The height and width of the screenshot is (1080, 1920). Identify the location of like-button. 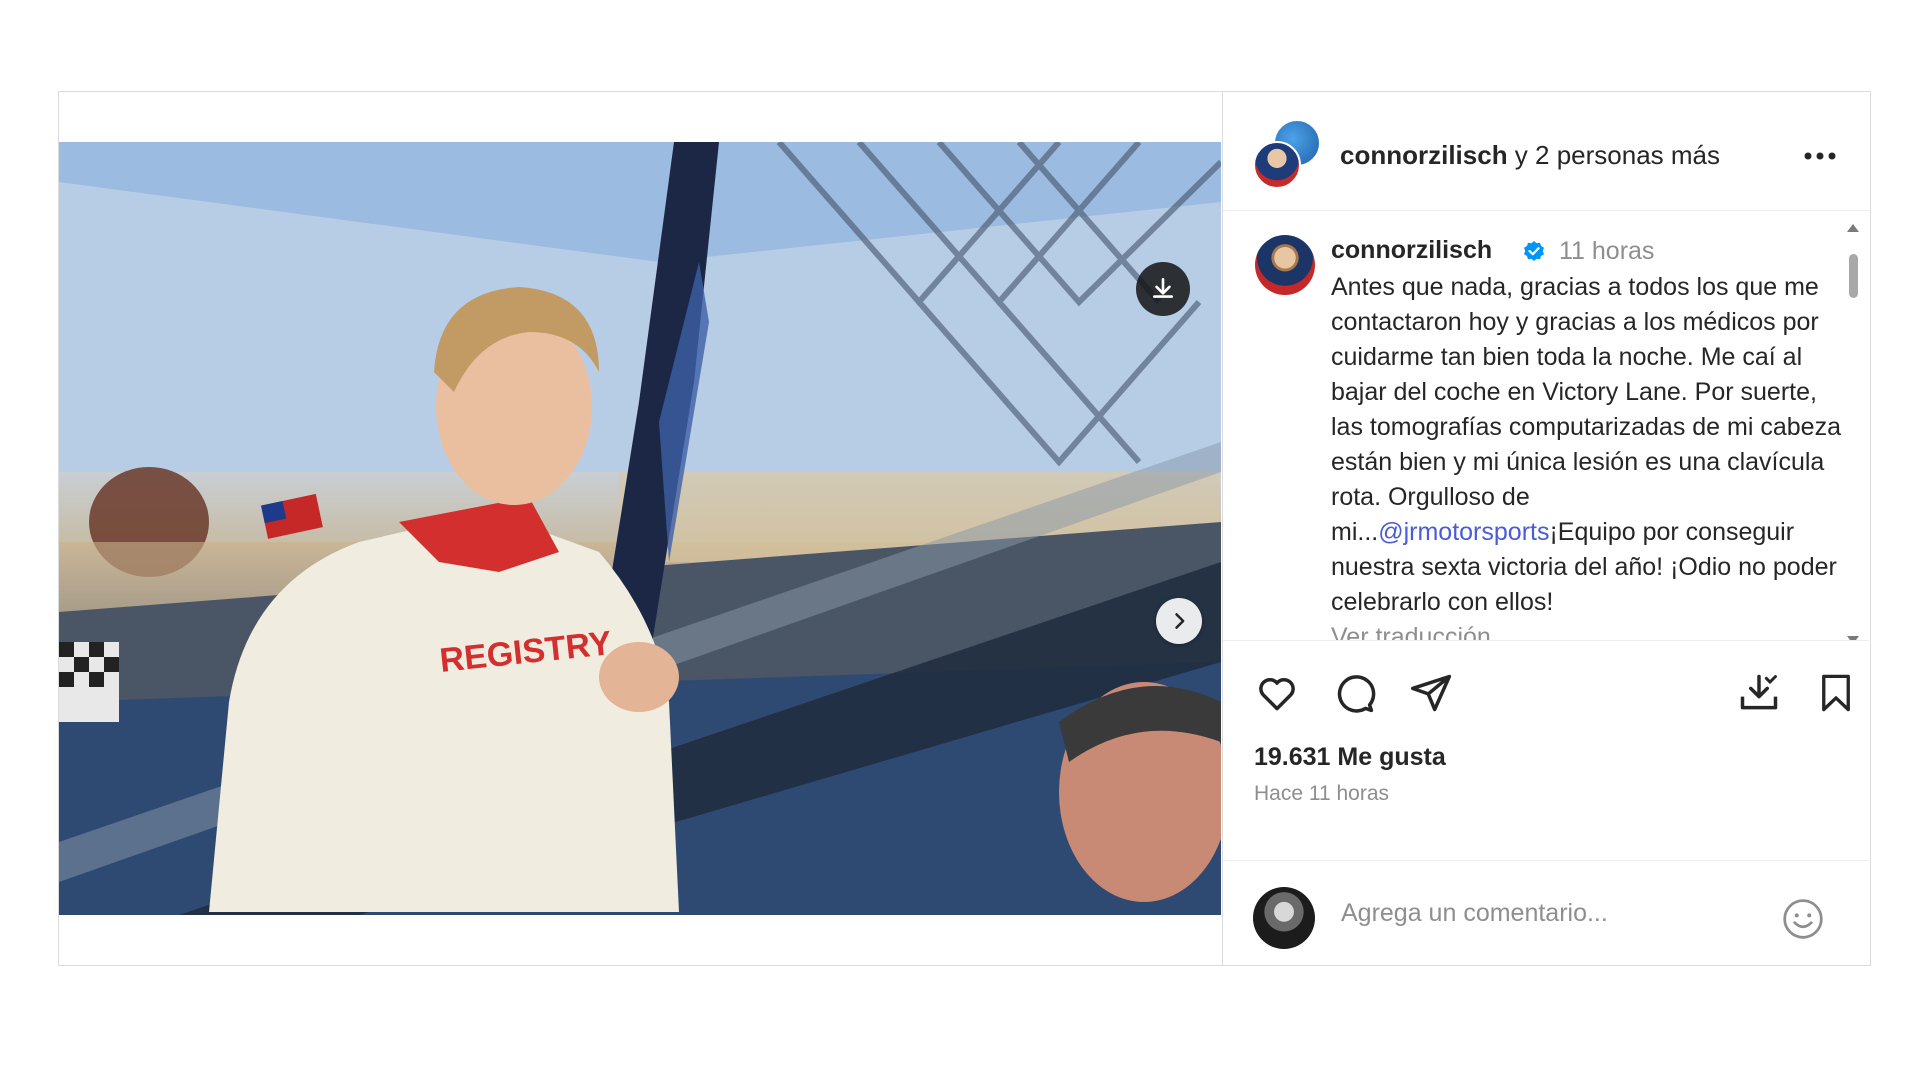
(1277, 693).